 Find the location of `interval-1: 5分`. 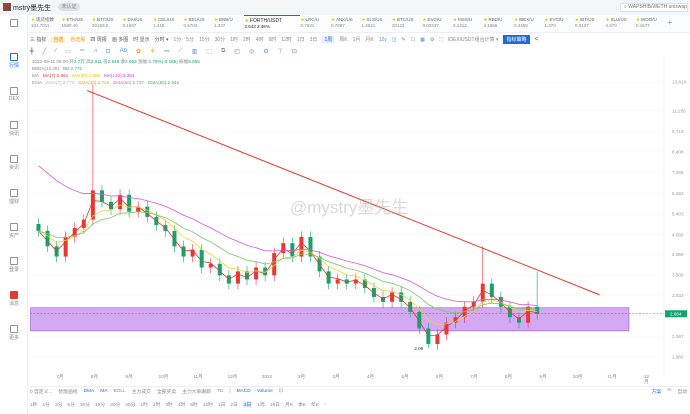

interval-1: 5分 is located at coordinates (190, 39).